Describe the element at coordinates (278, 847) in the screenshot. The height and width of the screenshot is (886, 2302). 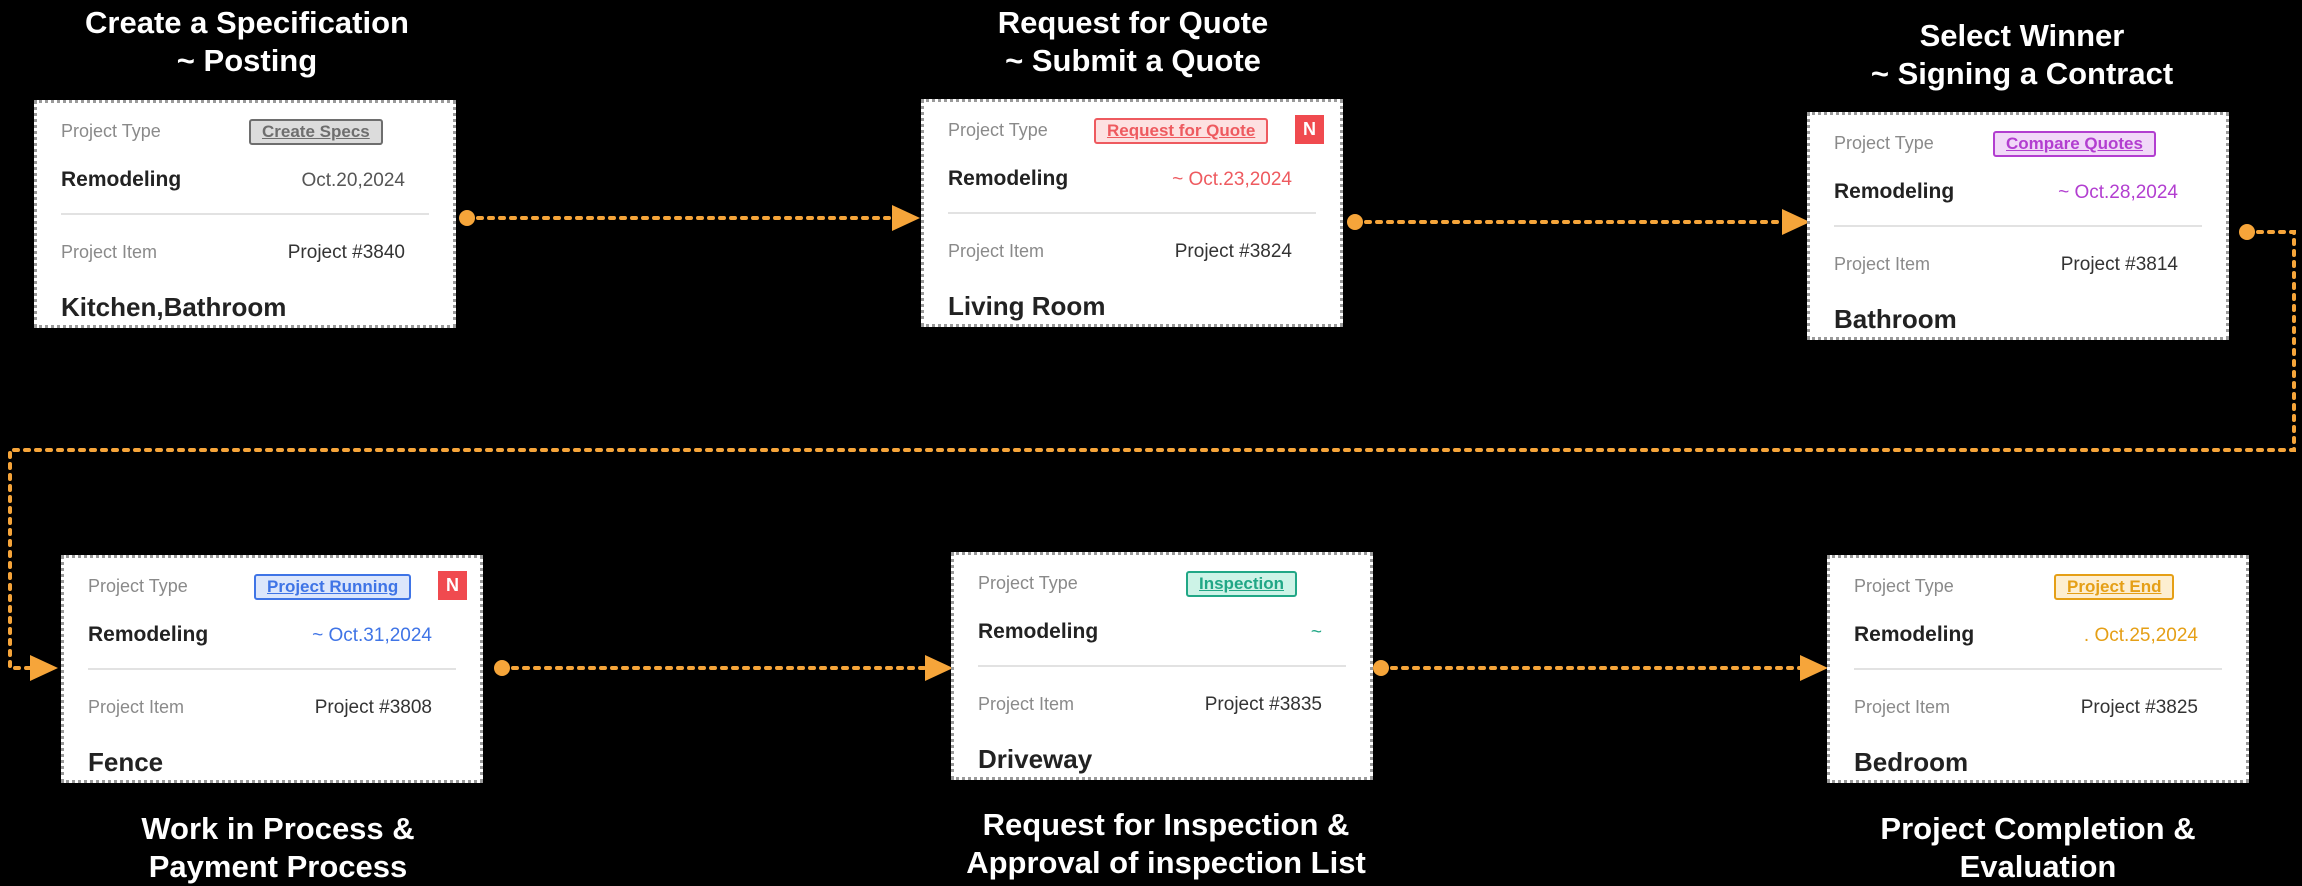
I see `stage-4-title: Work in Process & Payment Process` at that location.